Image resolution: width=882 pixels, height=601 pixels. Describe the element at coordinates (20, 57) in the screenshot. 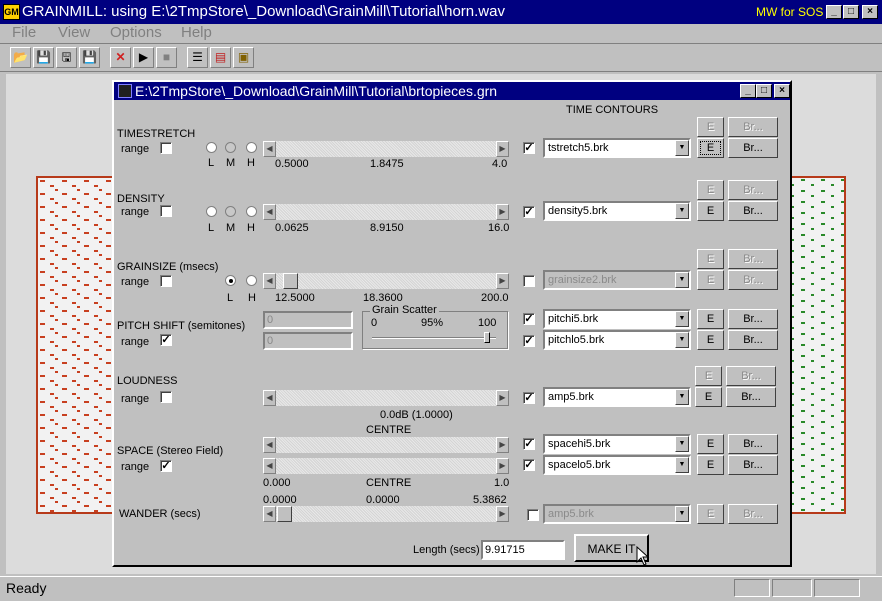

I see `open-icon: 📂` at that location.